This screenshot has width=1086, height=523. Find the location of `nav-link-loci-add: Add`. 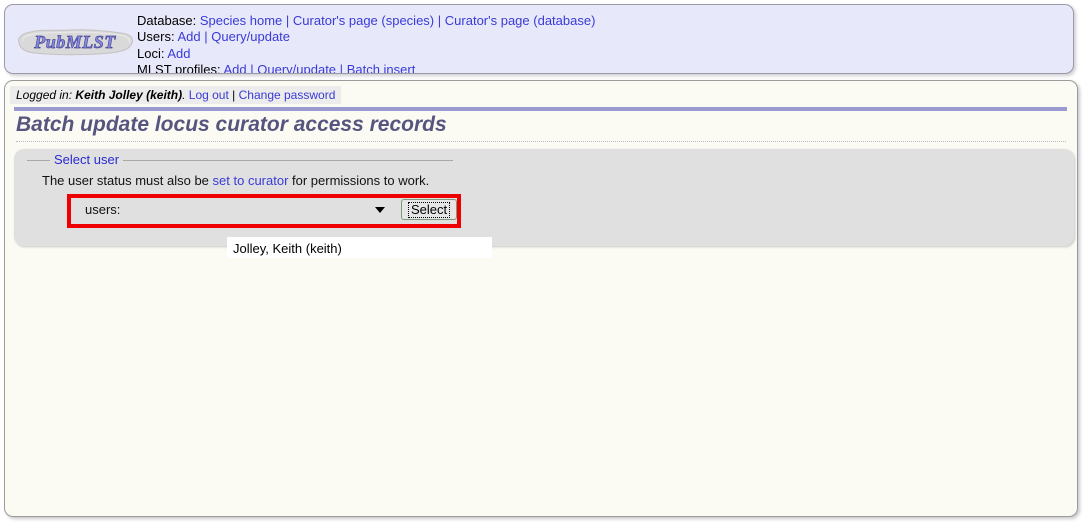

nav-link-loci-add: Add is located at coordinates (178, 53).